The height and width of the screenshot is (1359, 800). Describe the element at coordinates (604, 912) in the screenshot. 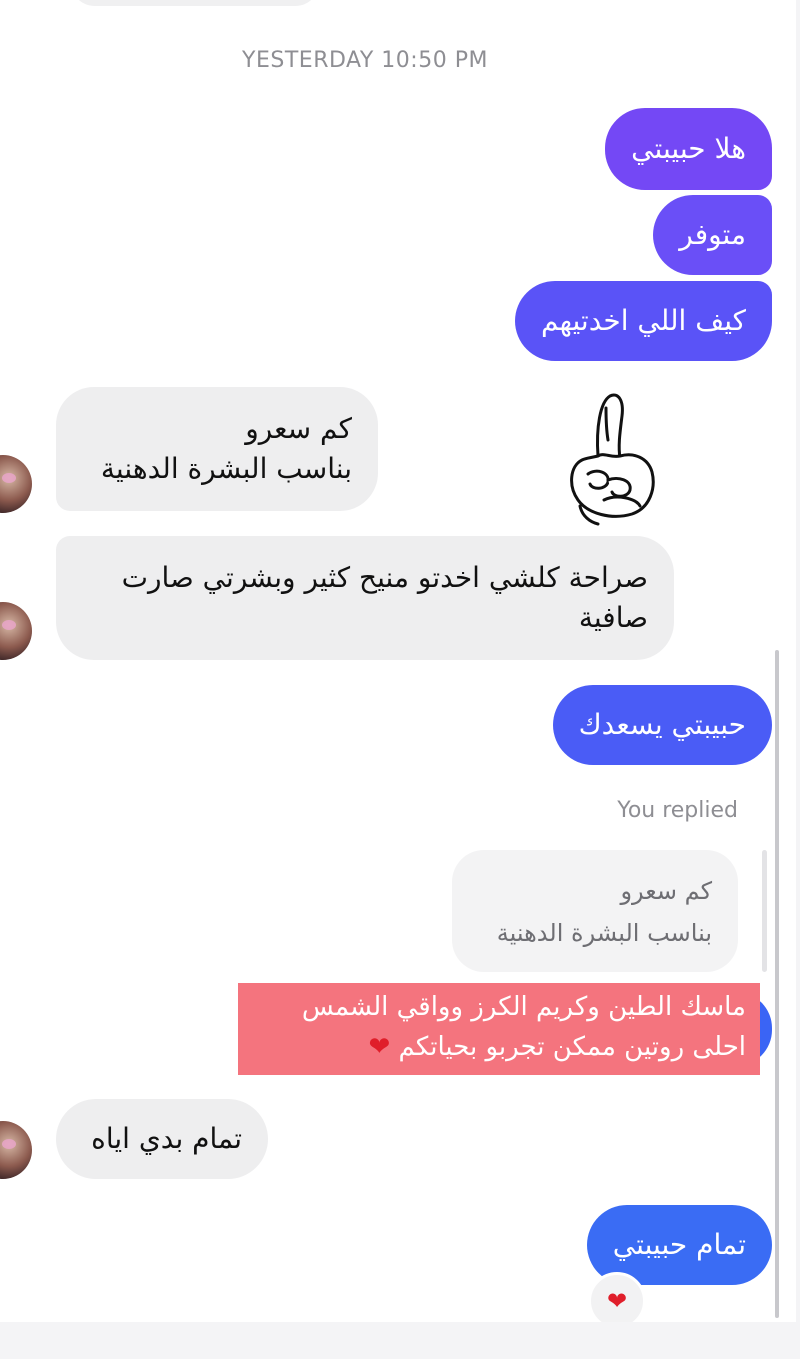

I see `quoted-message-text: كم سعرو بناسب البشرة الدهنية` at that location.